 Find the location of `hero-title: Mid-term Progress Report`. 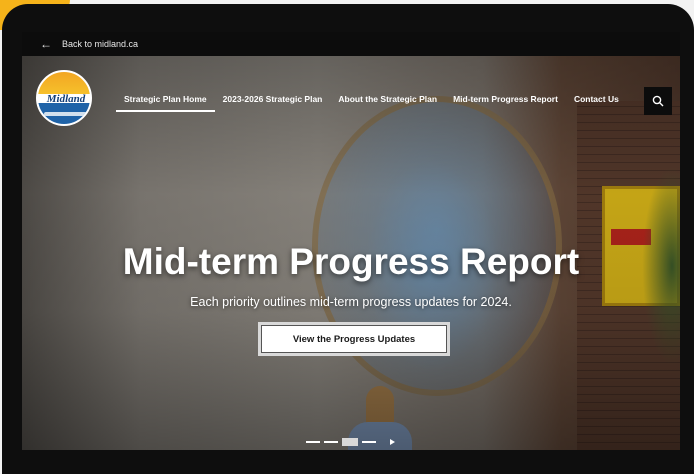

hero-title: Mid-term Progress Report is located at coordinates (351, 261).